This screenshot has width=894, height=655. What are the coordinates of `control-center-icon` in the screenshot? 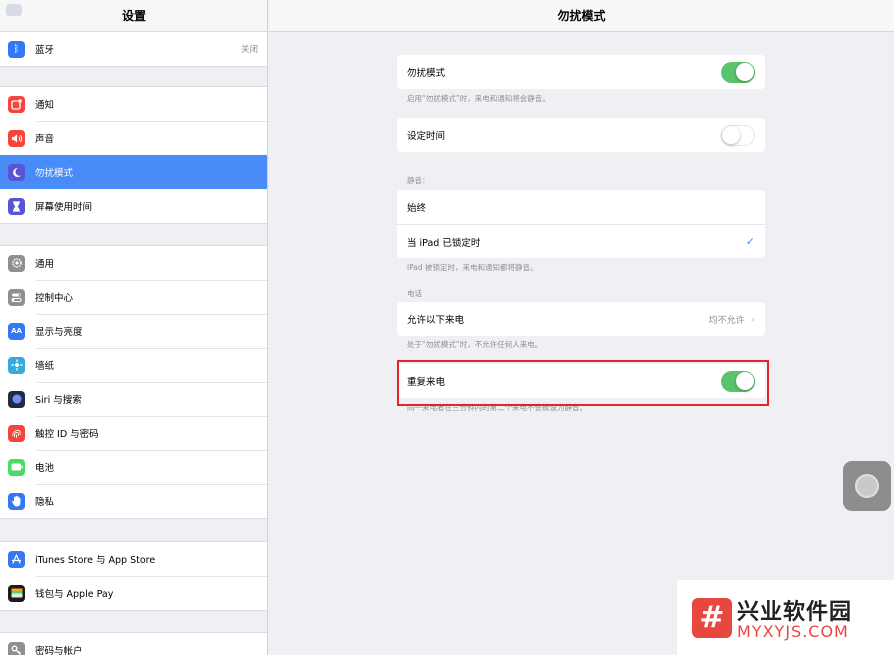 It's located at (16, 297).